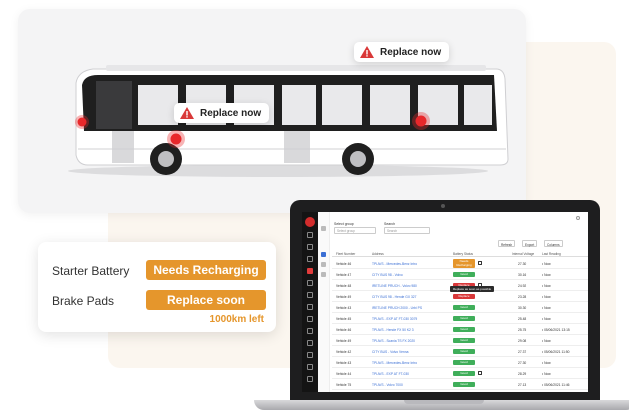 The width and height of the screenshot is (629, 414). Describe the element at coordinates (390, 224) in the screenshot. I see `search-label: Search` at that location.